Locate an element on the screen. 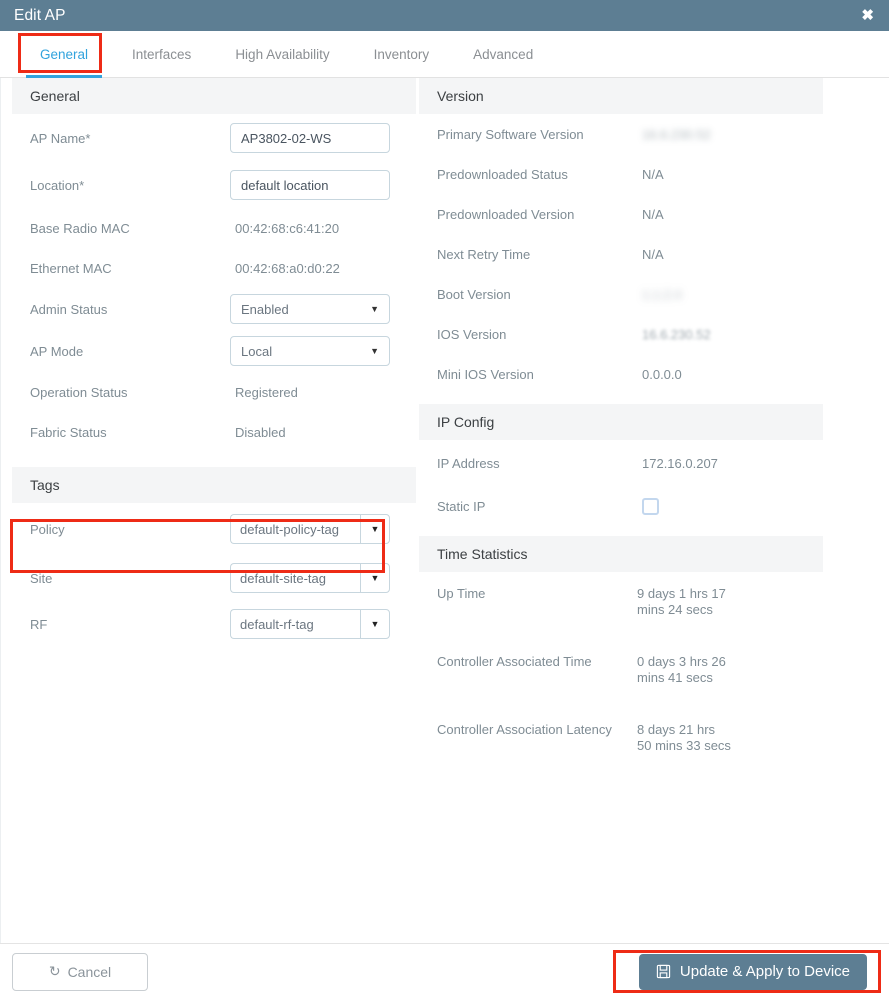 The width and height of the screenshot is (889, 999). tab-general: General is located at coordinates (64, 54).